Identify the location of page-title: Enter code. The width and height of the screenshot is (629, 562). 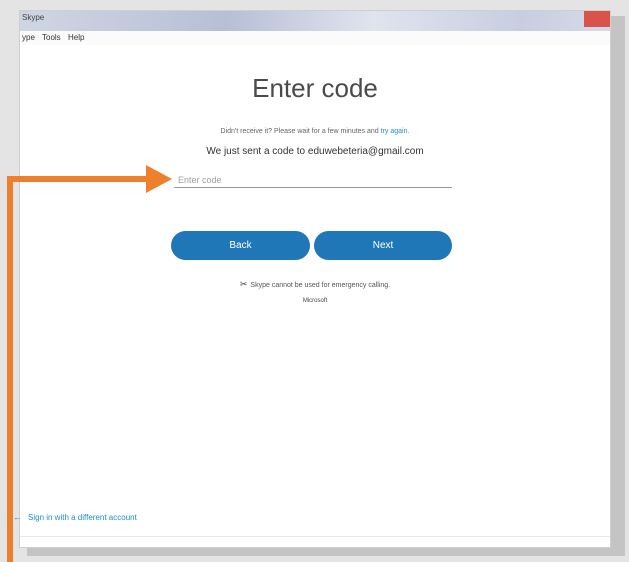
(315, 88).